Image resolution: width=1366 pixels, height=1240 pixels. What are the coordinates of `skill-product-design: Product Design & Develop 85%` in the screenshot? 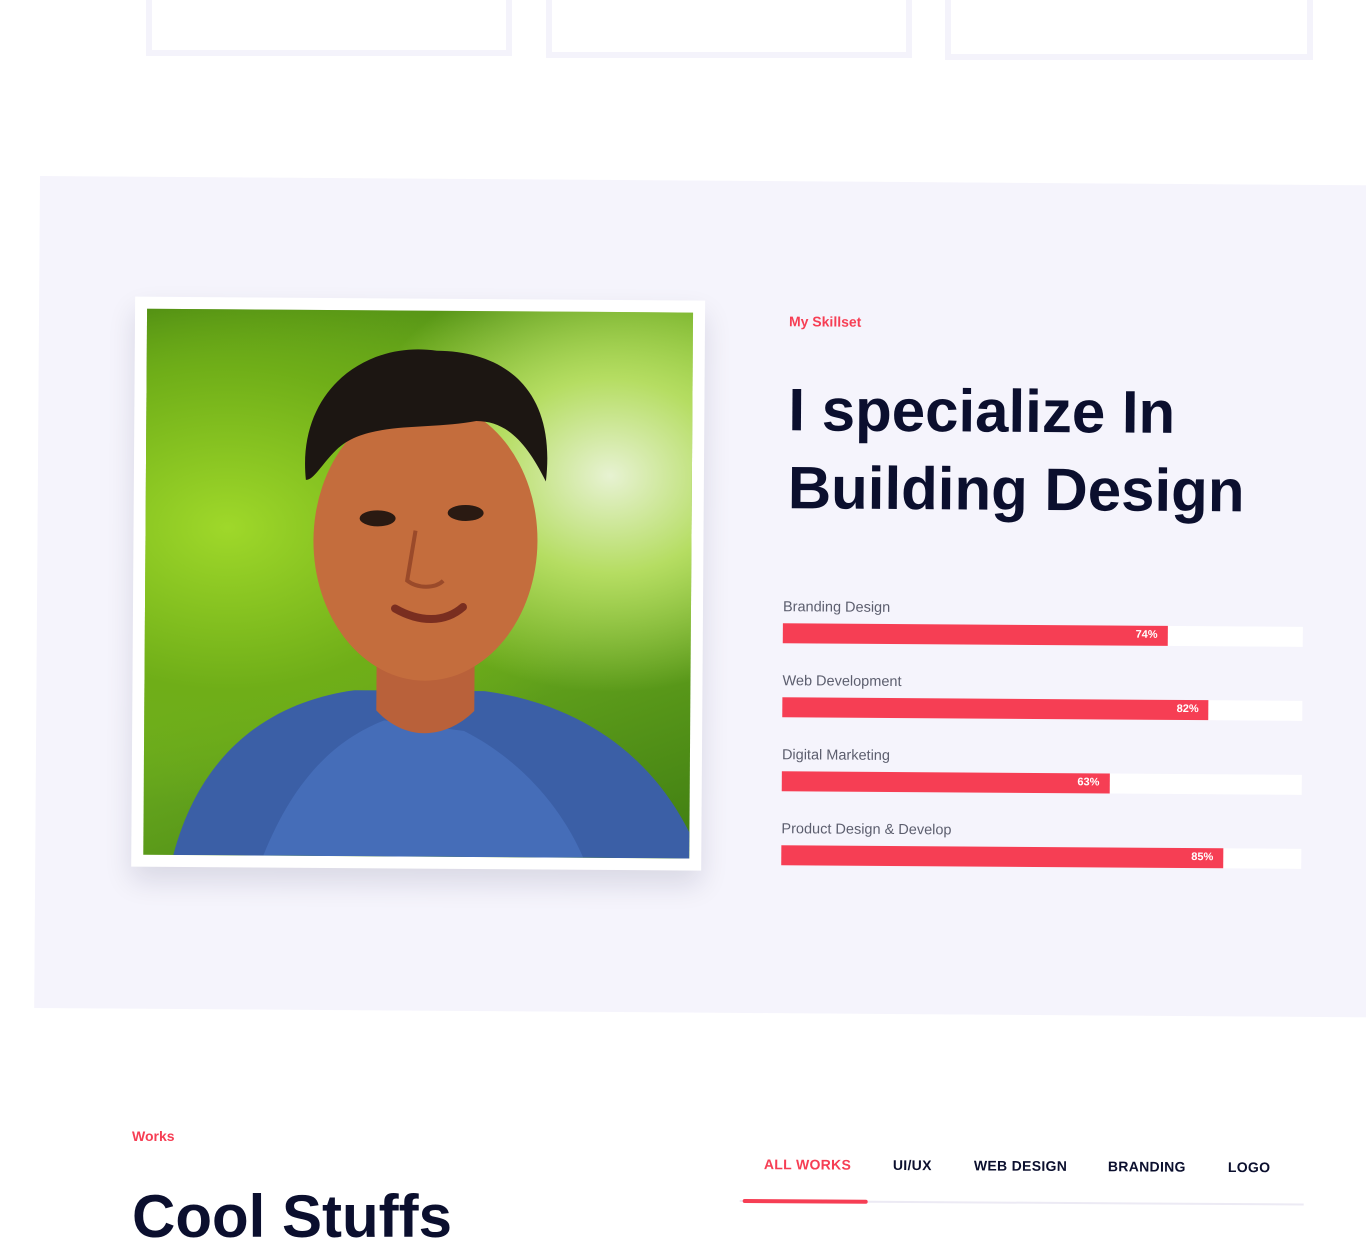 It's located at (1041, 845).